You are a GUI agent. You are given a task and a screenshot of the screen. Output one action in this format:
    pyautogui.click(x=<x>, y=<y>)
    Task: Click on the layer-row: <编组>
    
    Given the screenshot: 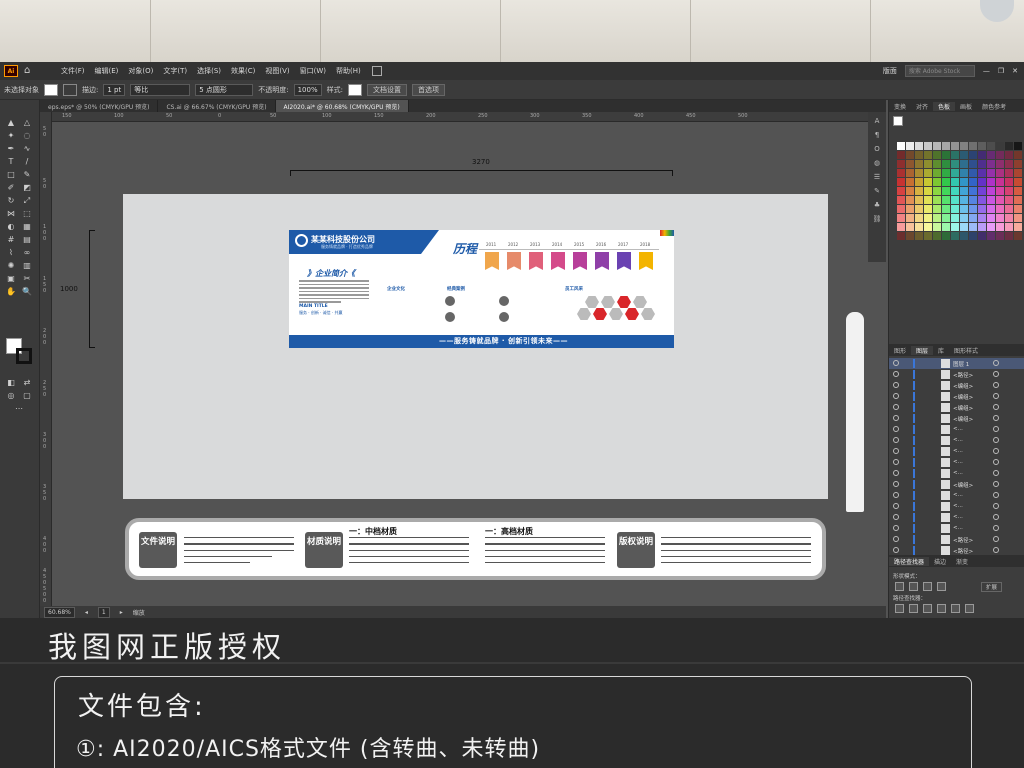 What is the action you would take?
    pyautogui.click(x=956, y=396)
    